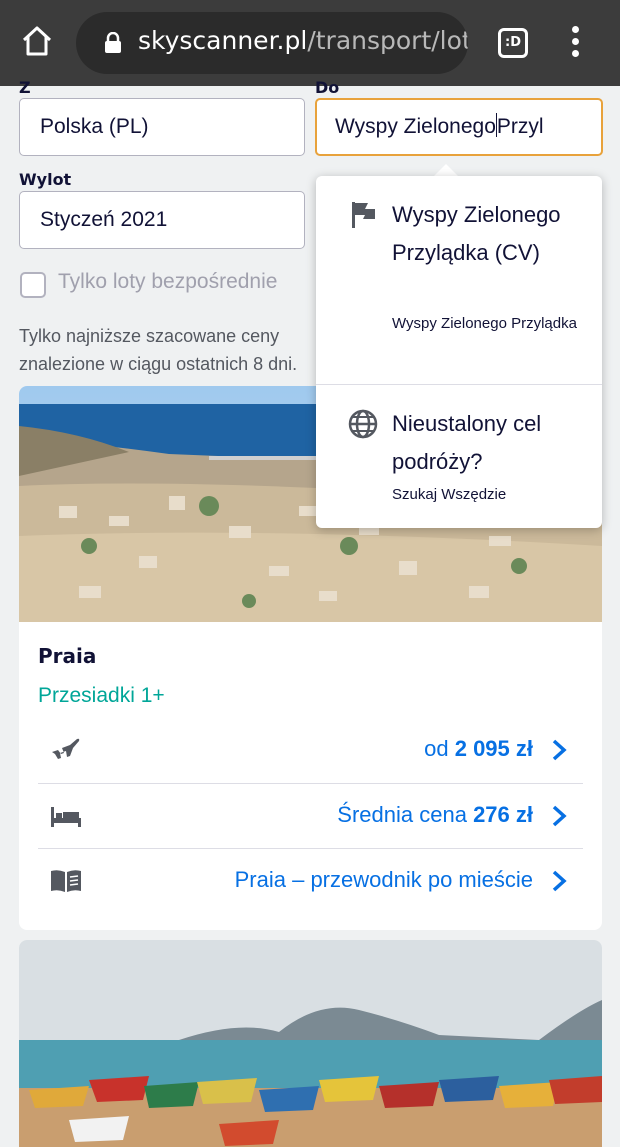 Image resolution: width=620 pixels, height=1147 pixels. I want to click on city-guide-text: Praia – przewodnik po mieście, so click(384, 880).